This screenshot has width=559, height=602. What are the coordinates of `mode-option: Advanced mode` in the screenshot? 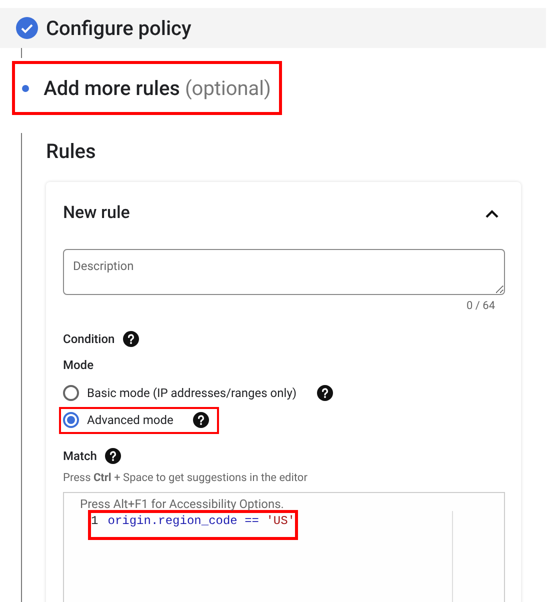 It's located at (139, 420).